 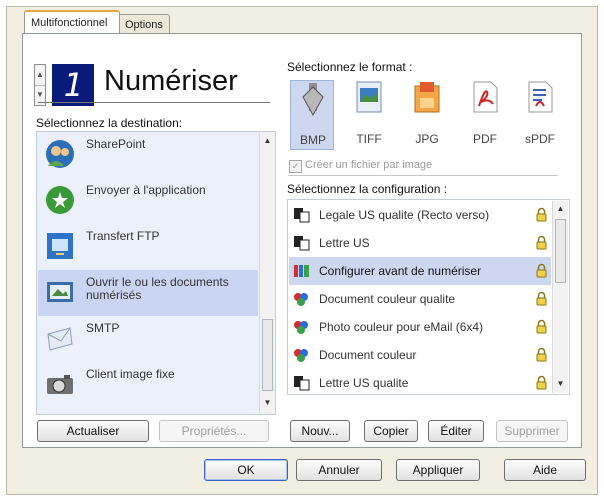 I want to click on destination-label-sharepoint: SharePoint, so click(x=116, y=144).